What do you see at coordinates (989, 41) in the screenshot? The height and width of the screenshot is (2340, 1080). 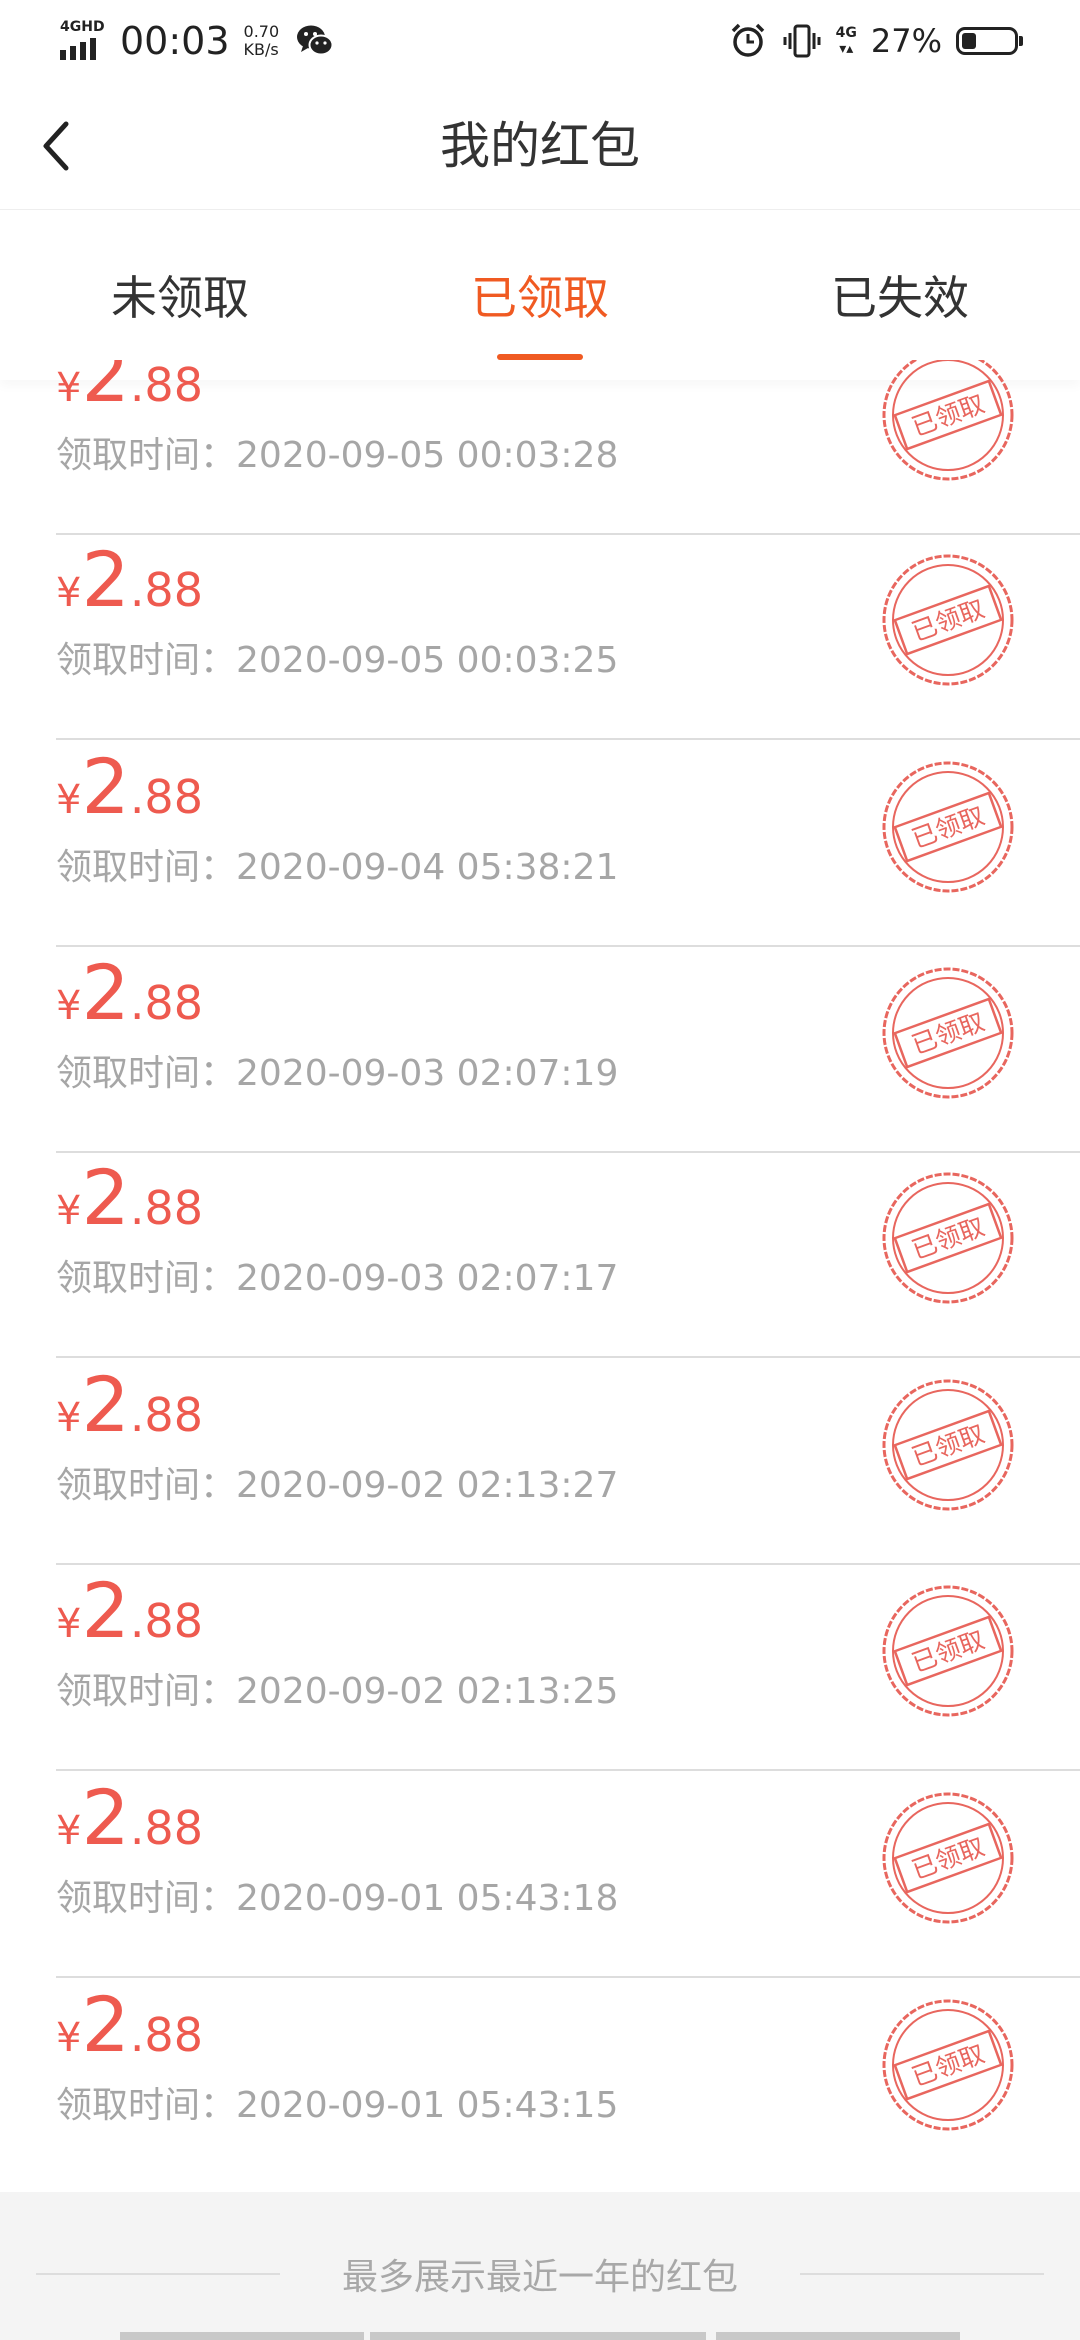 I see `battery-icon` at bounding box center [989, 41].